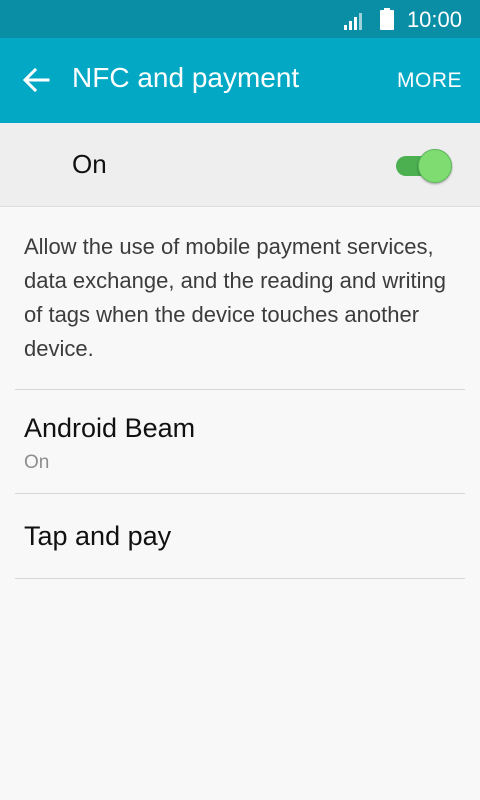 This screenshot has width=480, height=800. I want to click on tap-and-pay-title: Tap and pay, so click(98, 536).